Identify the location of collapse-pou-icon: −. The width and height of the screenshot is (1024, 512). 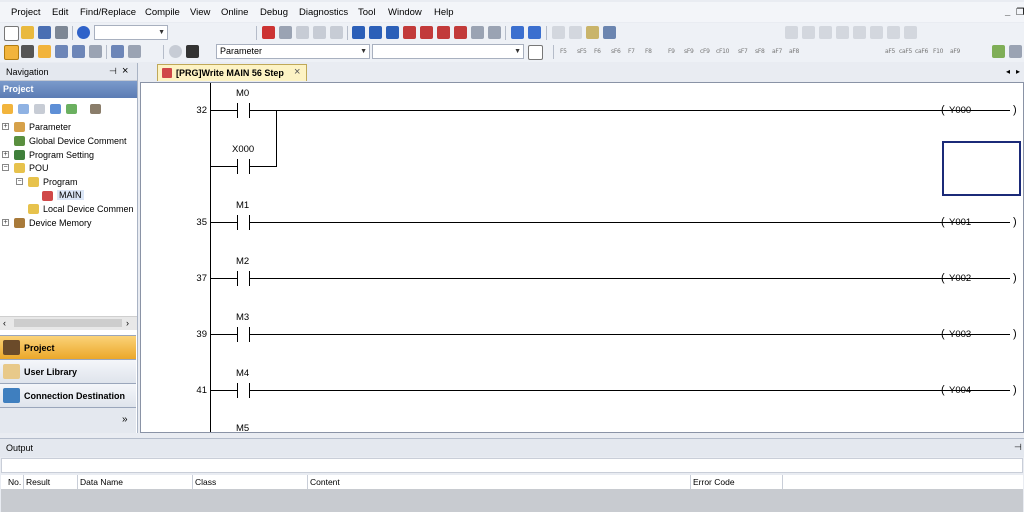
(5, 167).